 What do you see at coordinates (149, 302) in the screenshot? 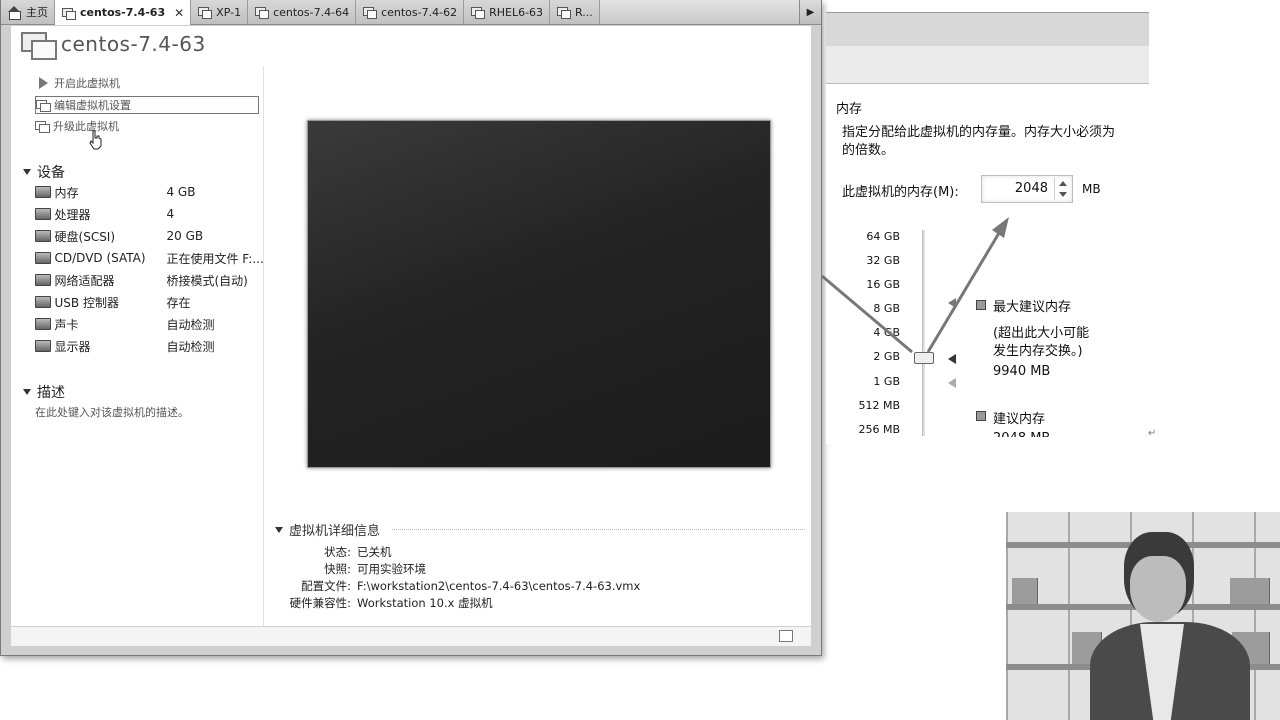
I see `device-row-usb: USB 控制器 存在` at bounding box center [149, 302].